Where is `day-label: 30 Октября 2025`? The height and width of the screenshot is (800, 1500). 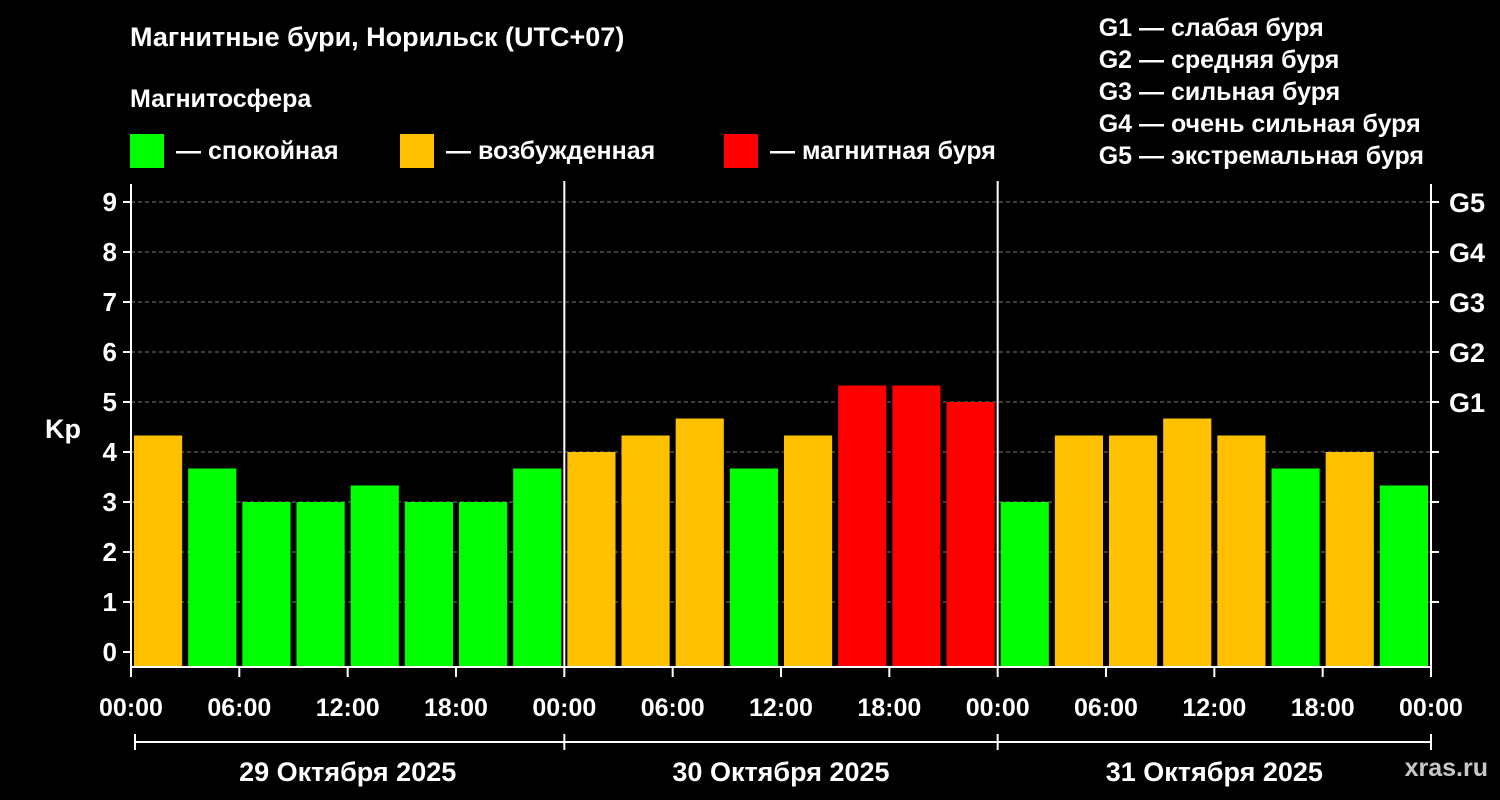 day-label: 30 Октября 2025 is located at coordinates (780, 772).